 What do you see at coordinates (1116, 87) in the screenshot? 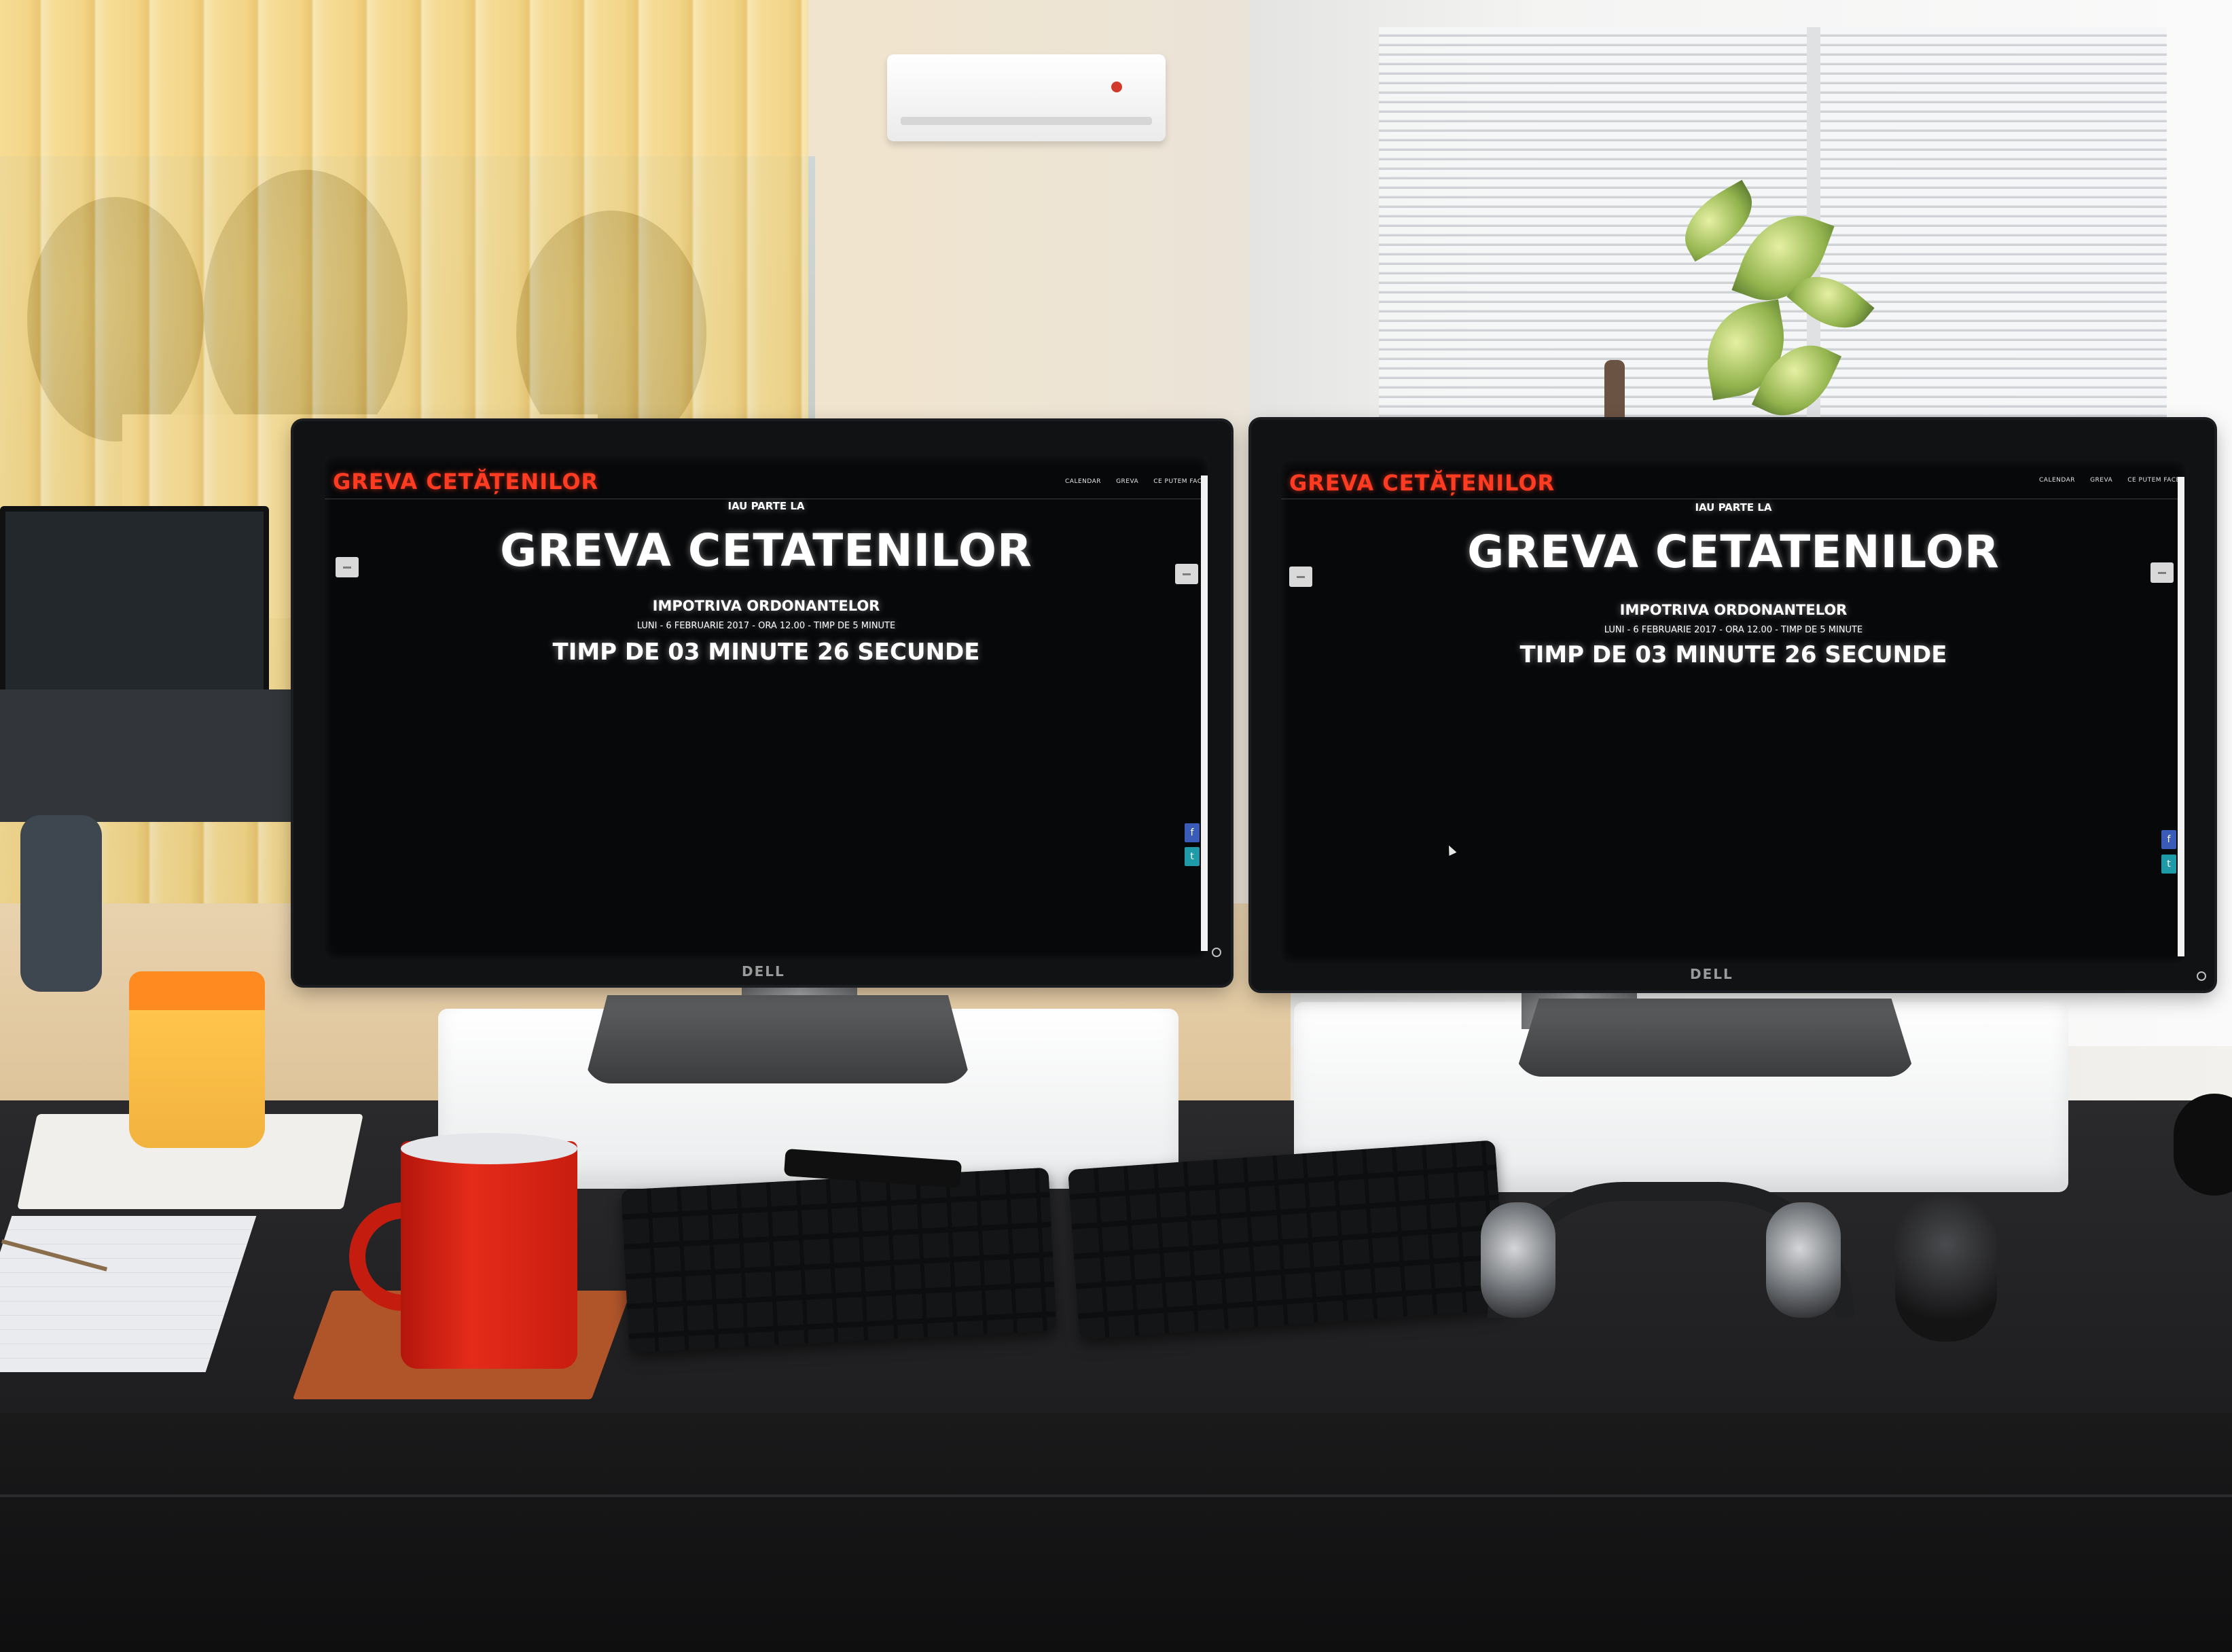
I see `ac-indicator-light` at bounding box center [1116, 87].